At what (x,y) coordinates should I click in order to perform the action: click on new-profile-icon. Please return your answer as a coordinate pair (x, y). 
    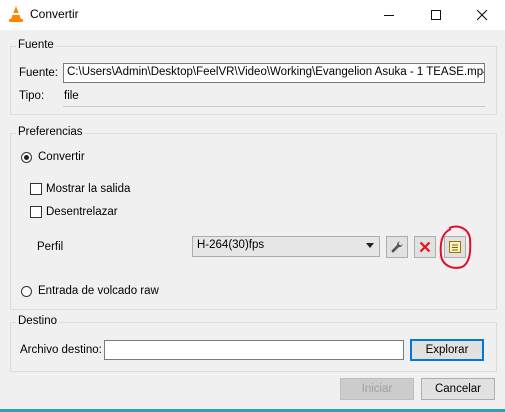
    Looking at the image, I should click on (455, 247).